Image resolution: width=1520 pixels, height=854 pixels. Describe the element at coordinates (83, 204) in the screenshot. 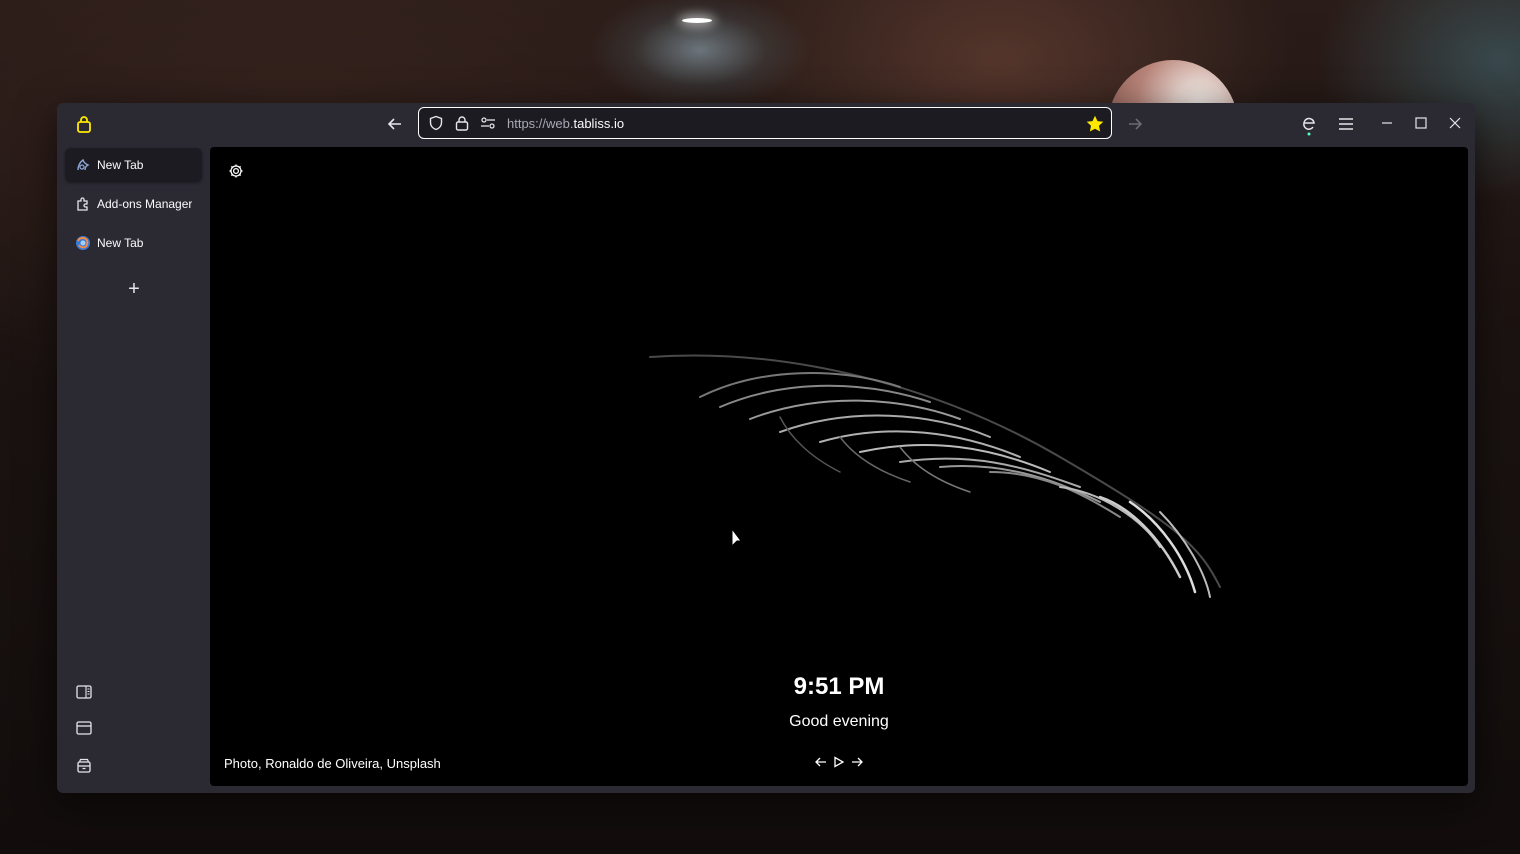

I see `puzzle-icon` at that location.